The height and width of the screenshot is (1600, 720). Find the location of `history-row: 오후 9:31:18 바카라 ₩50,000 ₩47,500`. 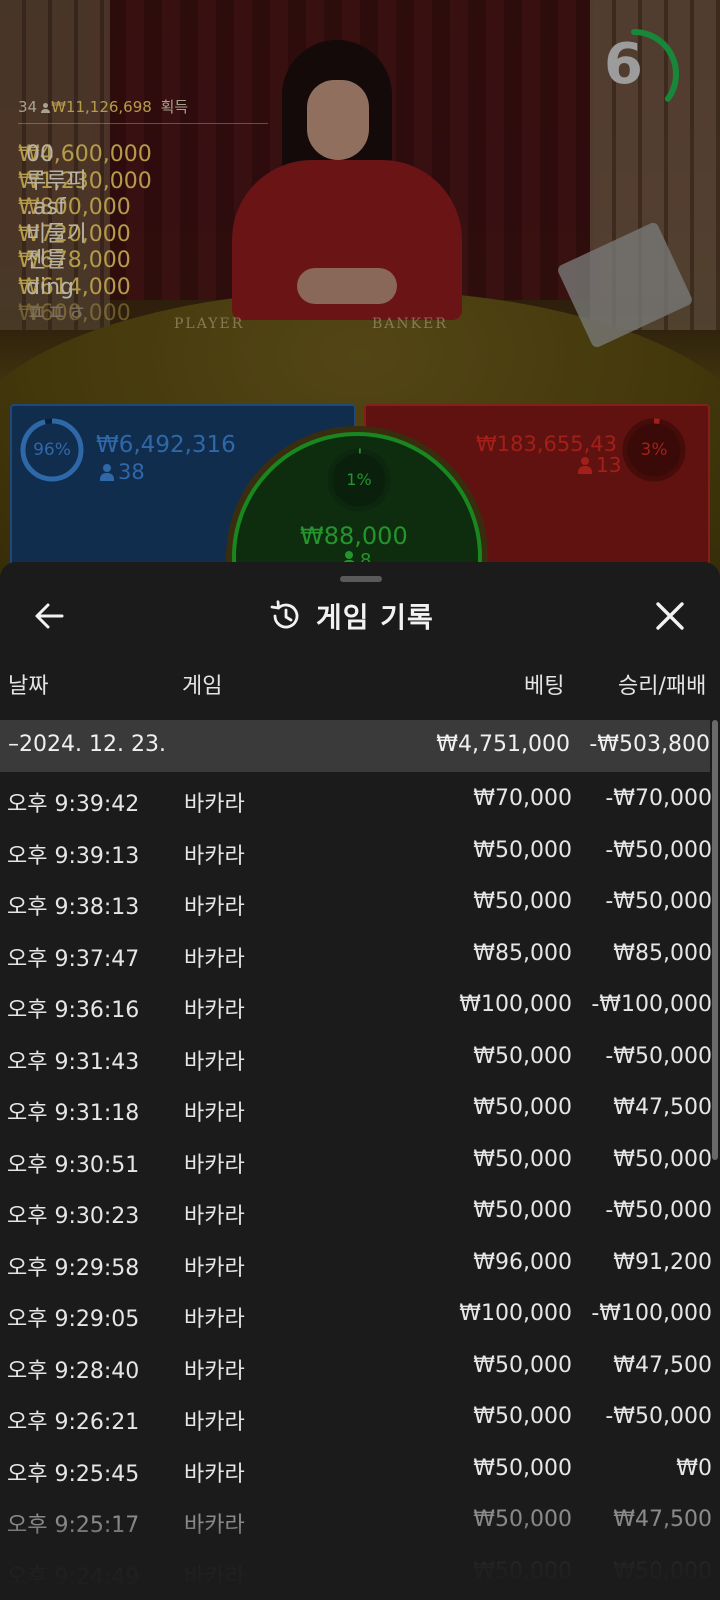

history-row: 오후 9:31:18 바카라 ₩50,000 ₩47,500 is located at coordinates (356, 1107).